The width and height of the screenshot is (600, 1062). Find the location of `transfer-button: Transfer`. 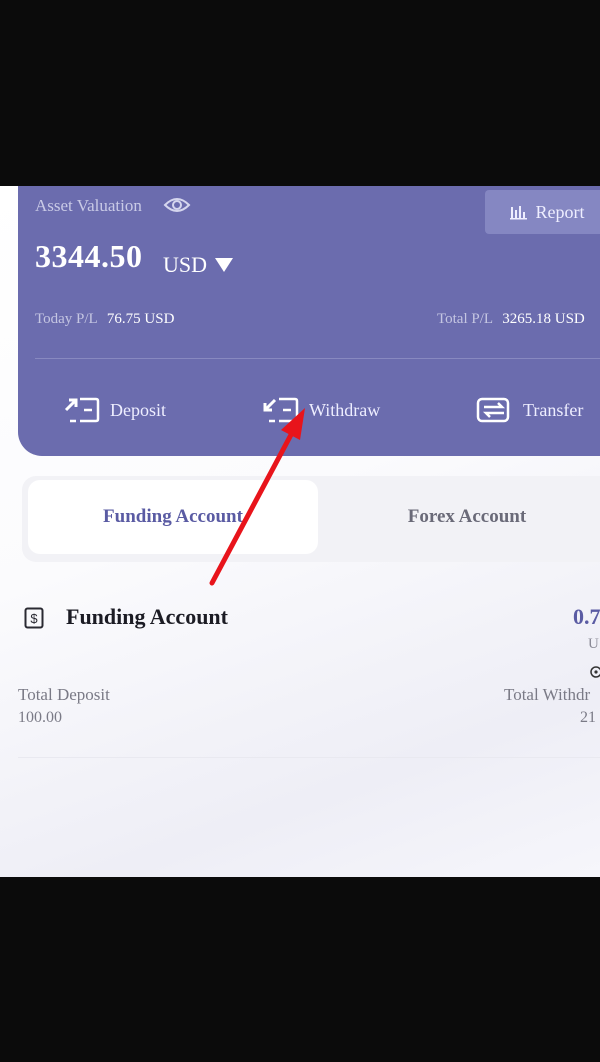

transfer-button: Transfer is located at coordinates (529, 410).